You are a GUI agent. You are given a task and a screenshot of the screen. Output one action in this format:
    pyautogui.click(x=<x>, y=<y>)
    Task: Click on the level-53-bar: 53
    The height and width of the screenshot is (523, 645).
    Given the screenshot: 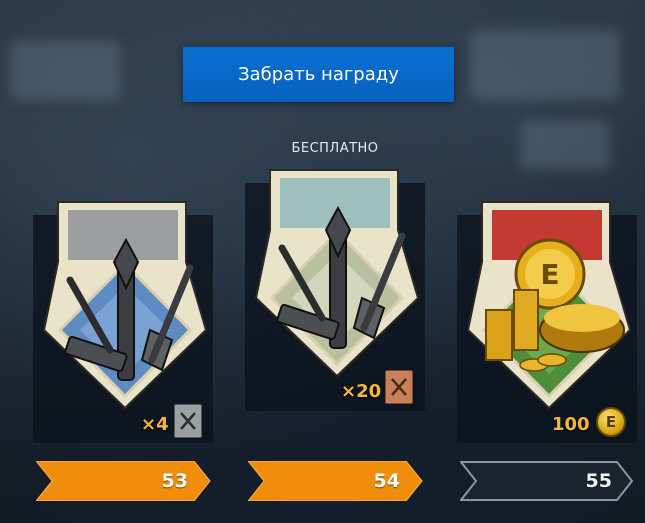 What is the action you would take?
    pyautogui.click(x=124, y=481)
    